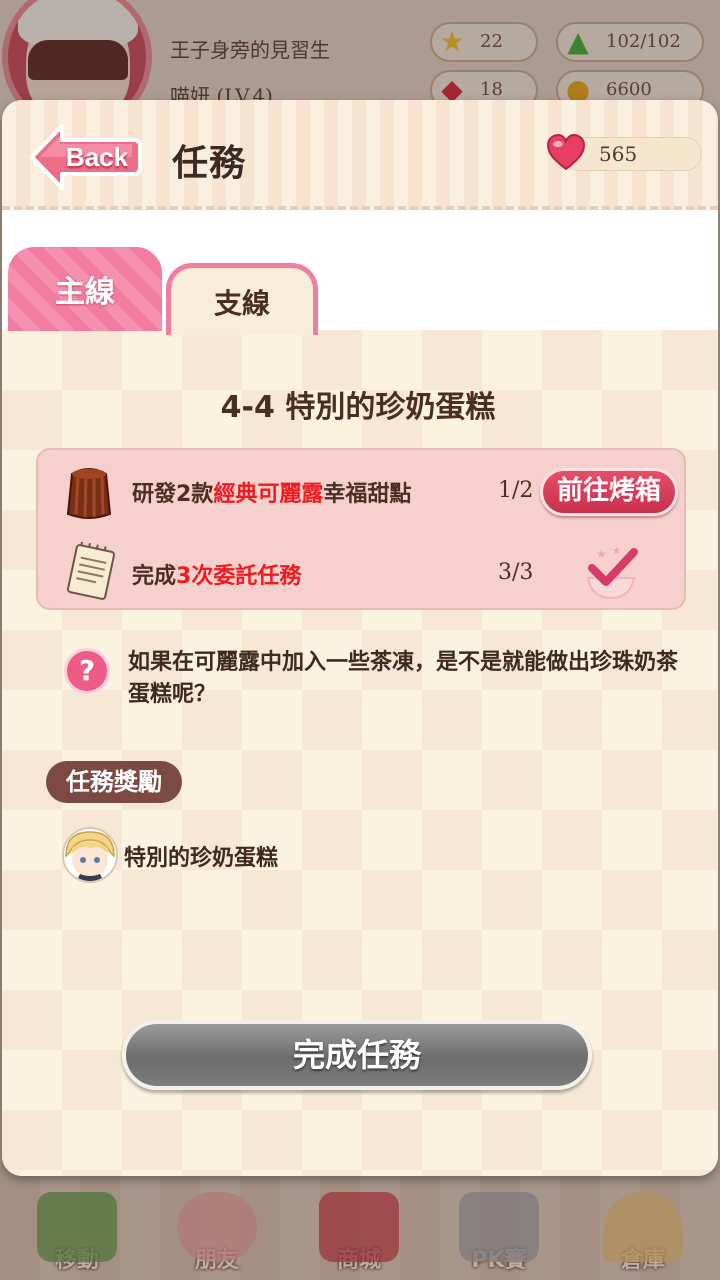  What do you see at coordinates (609, 492) in the screenshot?
I see `go-to-oven-button: 前往烤箱` at bounding box center [609, 492].